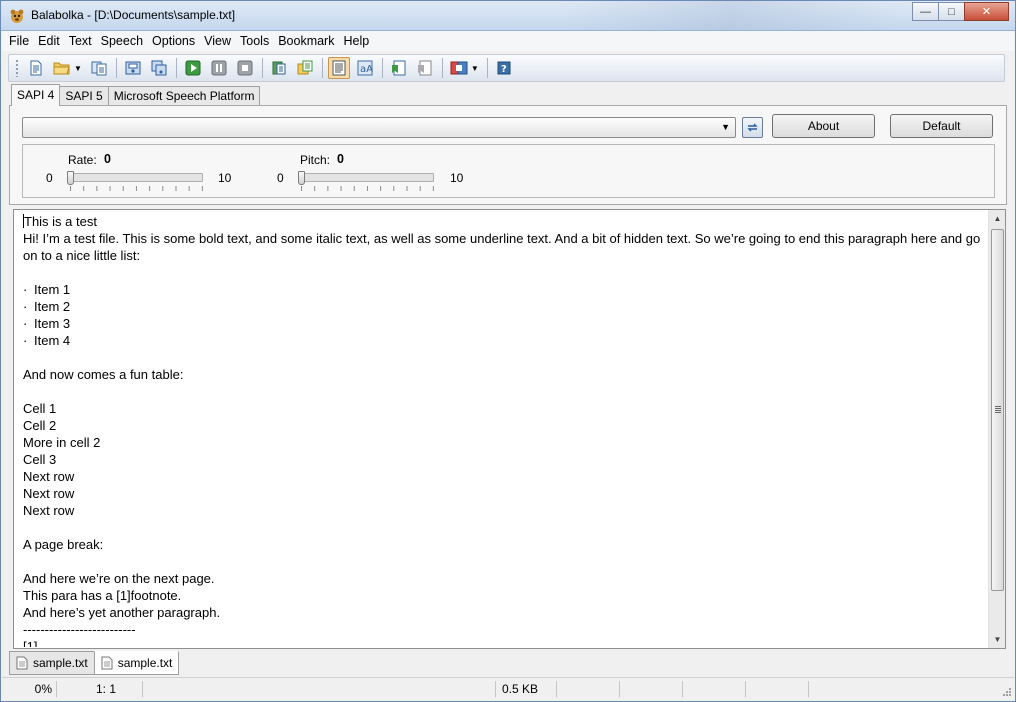 The width and height of the screenshot is (1016, 702). What do you see at coordinates (425, 68) in the screenshot?
I see `bookmark-remove-icon` at bounding box center [425, 68].